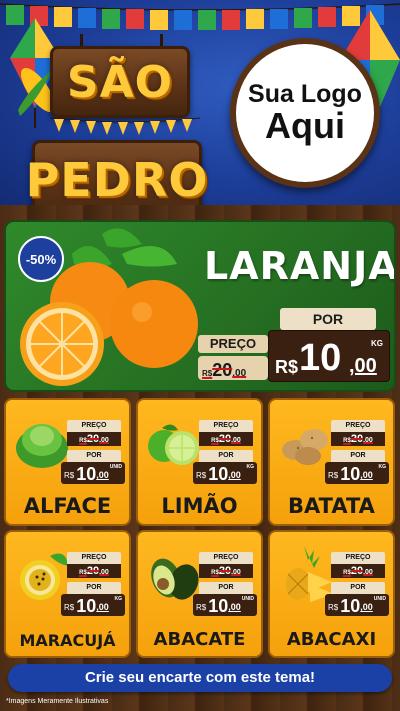 This screenshot has width=400, height=711. Describe the element at coordinates (207, 373) in the screenshot. I see `hero-old-currency: R$` at that location.